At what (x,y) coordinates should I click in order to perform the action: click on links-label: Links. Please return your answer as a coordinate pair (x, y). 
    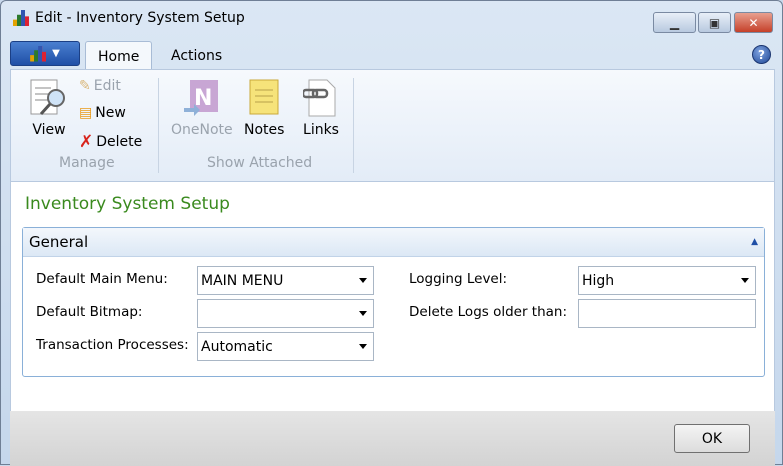
    Looking at the image, I should click on (321, 130).